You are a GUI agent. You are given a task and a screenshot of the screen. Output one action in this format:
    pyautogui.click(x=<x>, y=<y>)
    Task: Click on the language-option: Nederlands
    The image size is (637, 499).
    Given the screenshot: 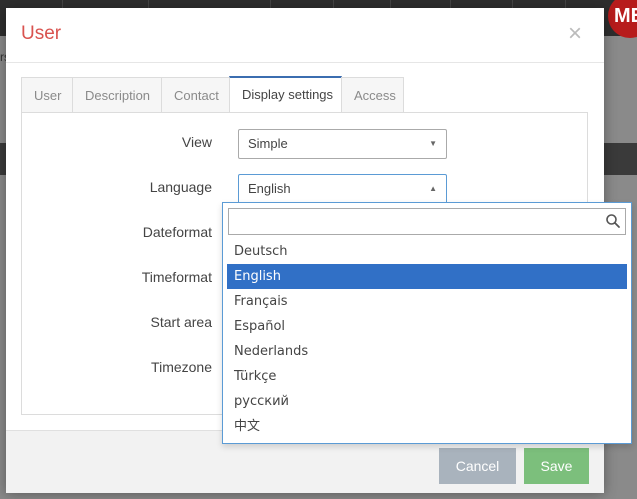 What is the action you would take?
    pyautogui.click(x=427, y=351)
    